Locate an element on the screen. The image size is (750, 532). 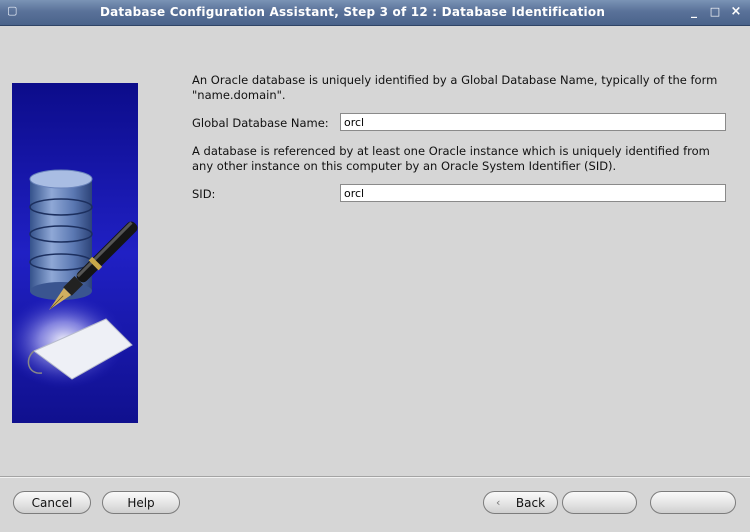
database-pen-icon is located at coordinates (75, 253).